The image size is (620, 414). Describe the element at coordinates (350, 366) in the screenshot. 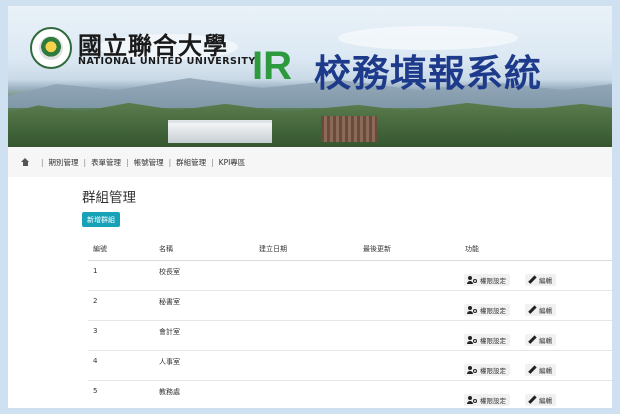

I see `table-row: 4 人事室 權限設定 編輯` at that location.